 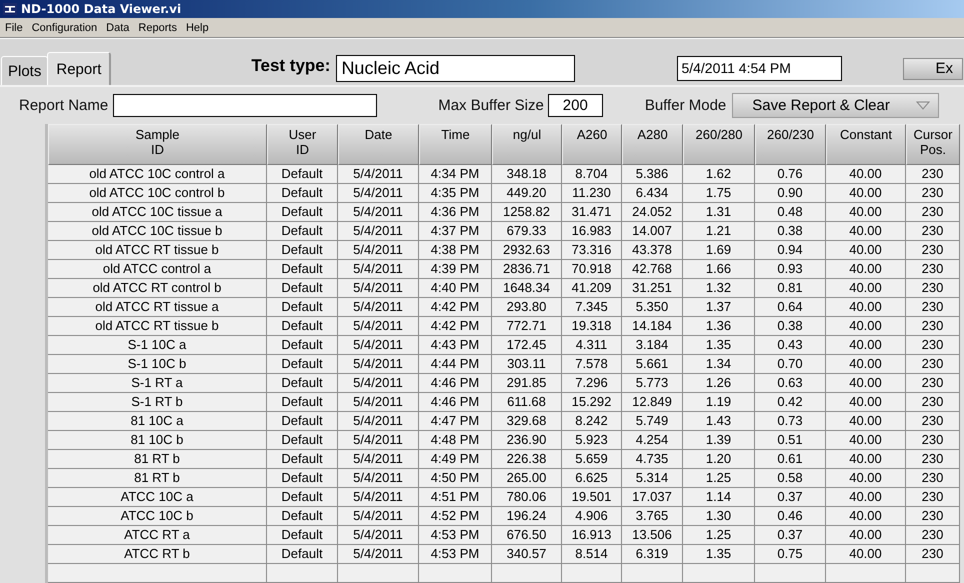 I want to click on table-cell: 17.037, so click(x=652, y=497).